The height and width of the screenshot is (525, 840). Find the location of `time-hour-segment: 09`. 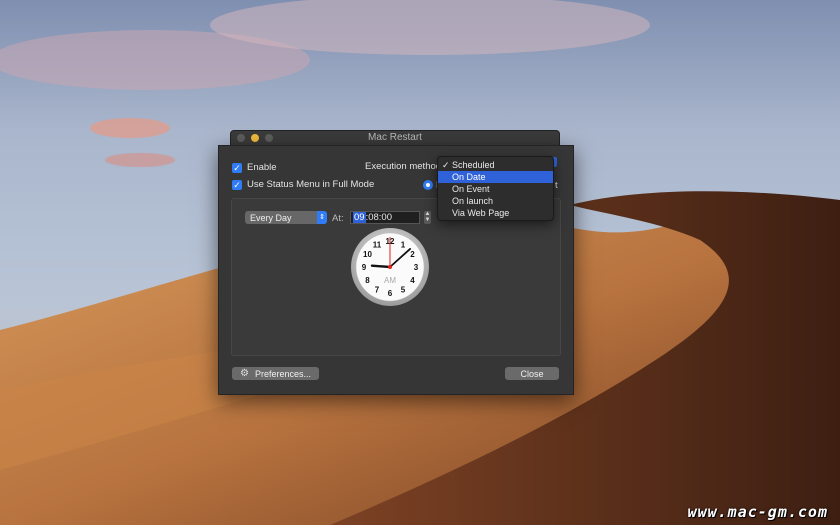

time-hour-segment: 09 is located at coordinates (359, 217).